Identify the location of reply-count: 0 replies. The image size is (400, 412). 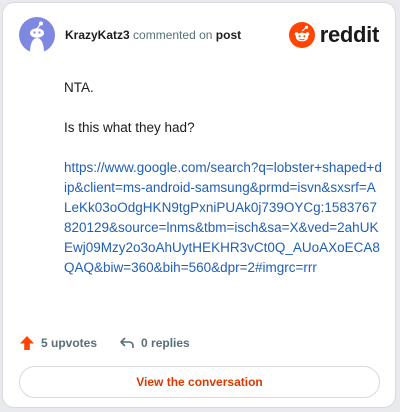
(165, 343).